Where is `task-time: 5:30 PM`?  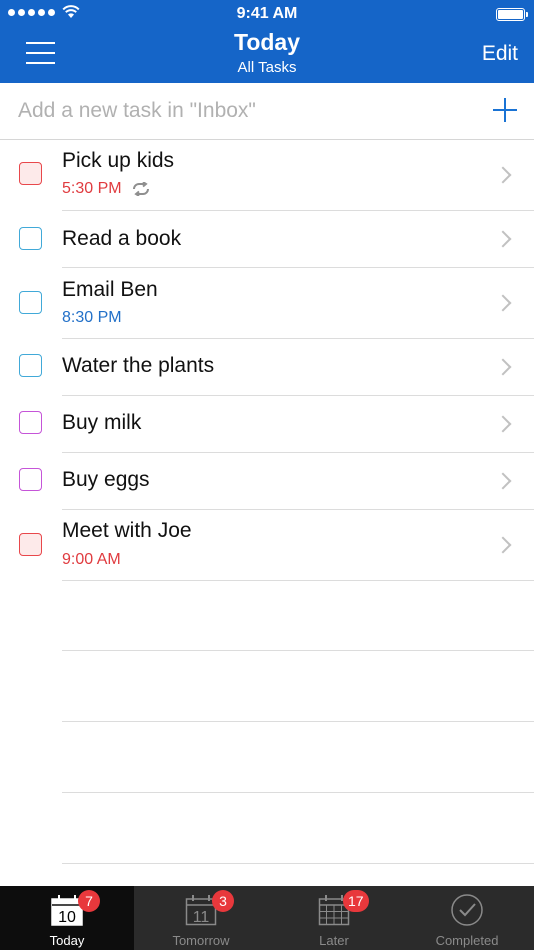 task-time: 5:30 PM is located at coordinates (92, 188).